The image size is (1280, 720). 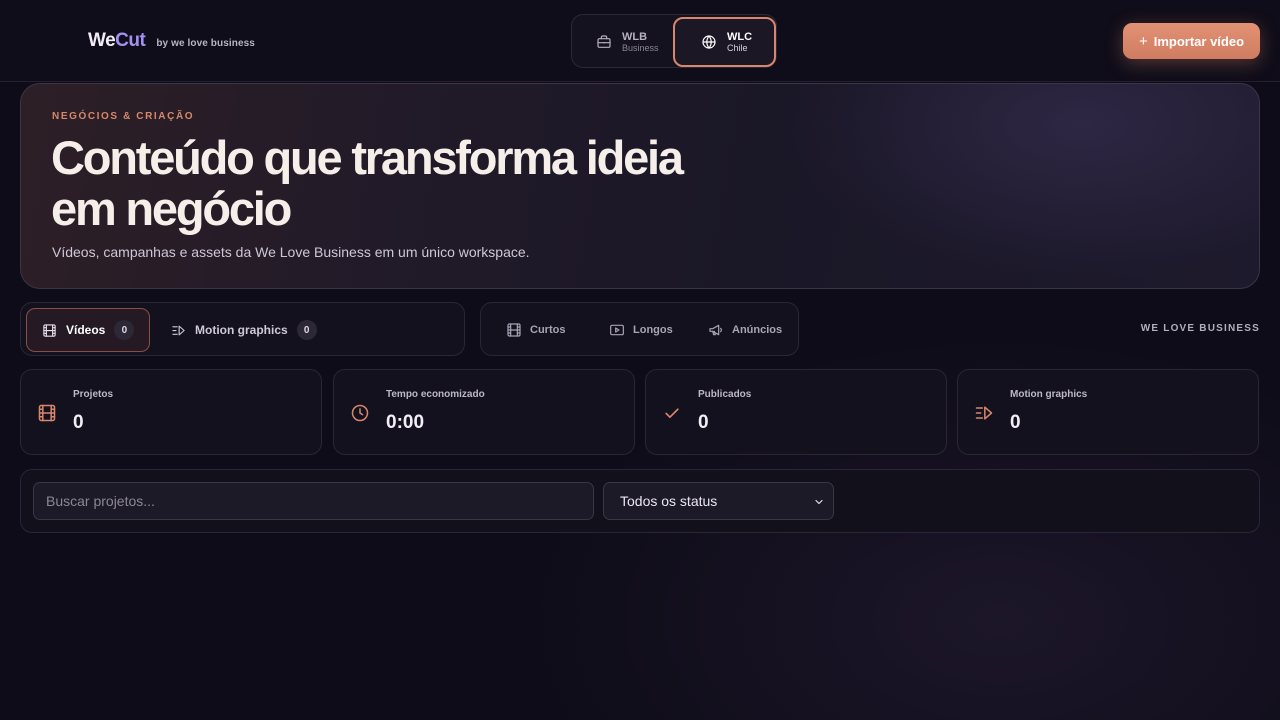 What do you see at coordinates (653, 330) in the screenshot?
I see `subtab-label: Longos` at bounding box center [653, 330].